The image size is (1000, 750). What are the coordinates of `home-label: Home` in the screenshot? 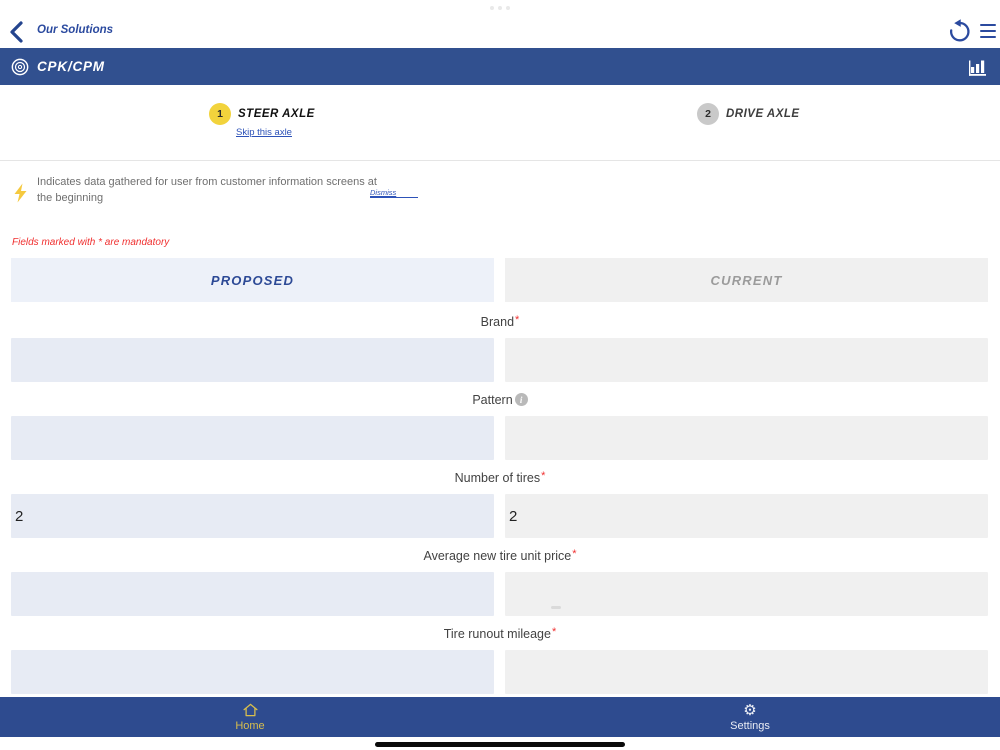 It's located at (250, 726).